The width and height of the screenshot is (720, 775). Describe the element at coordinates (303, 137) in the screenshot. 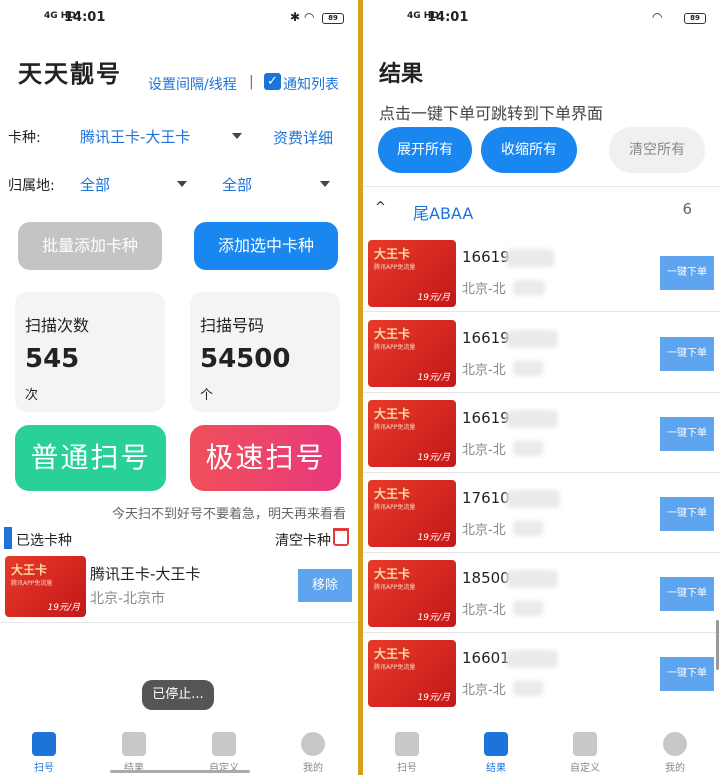

I see `fee-detail-link: 资费详细` at that location.